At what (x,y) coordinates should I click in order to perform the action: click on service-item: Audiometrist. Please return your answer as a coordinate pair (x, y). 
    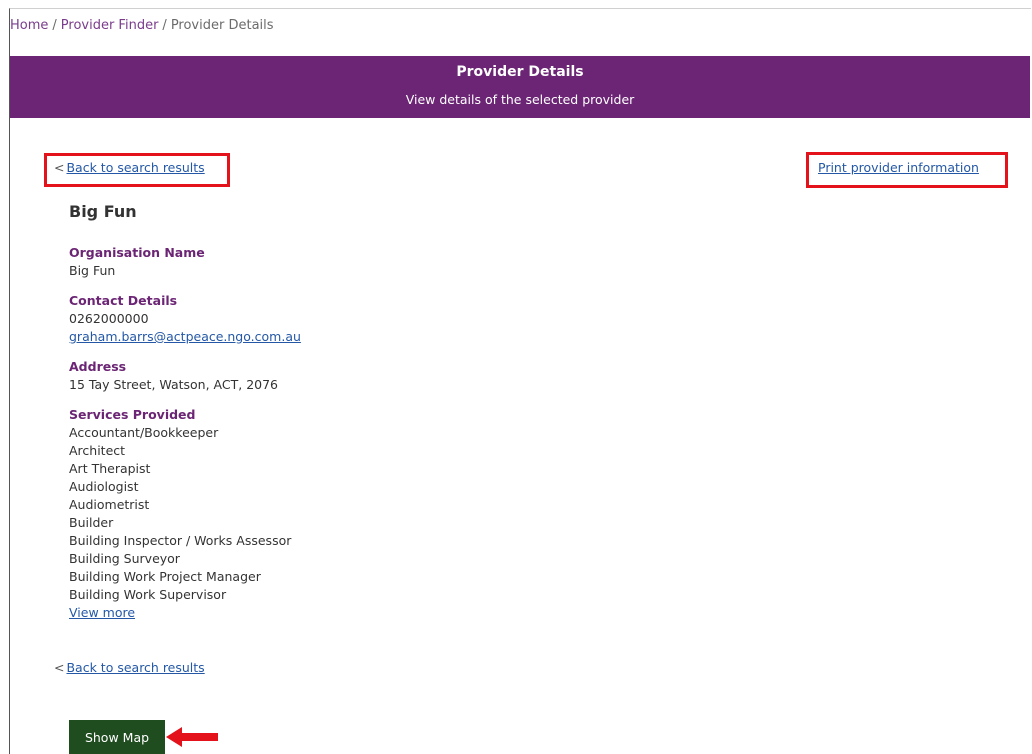
    Looking at the image, I should click on (109, 504).